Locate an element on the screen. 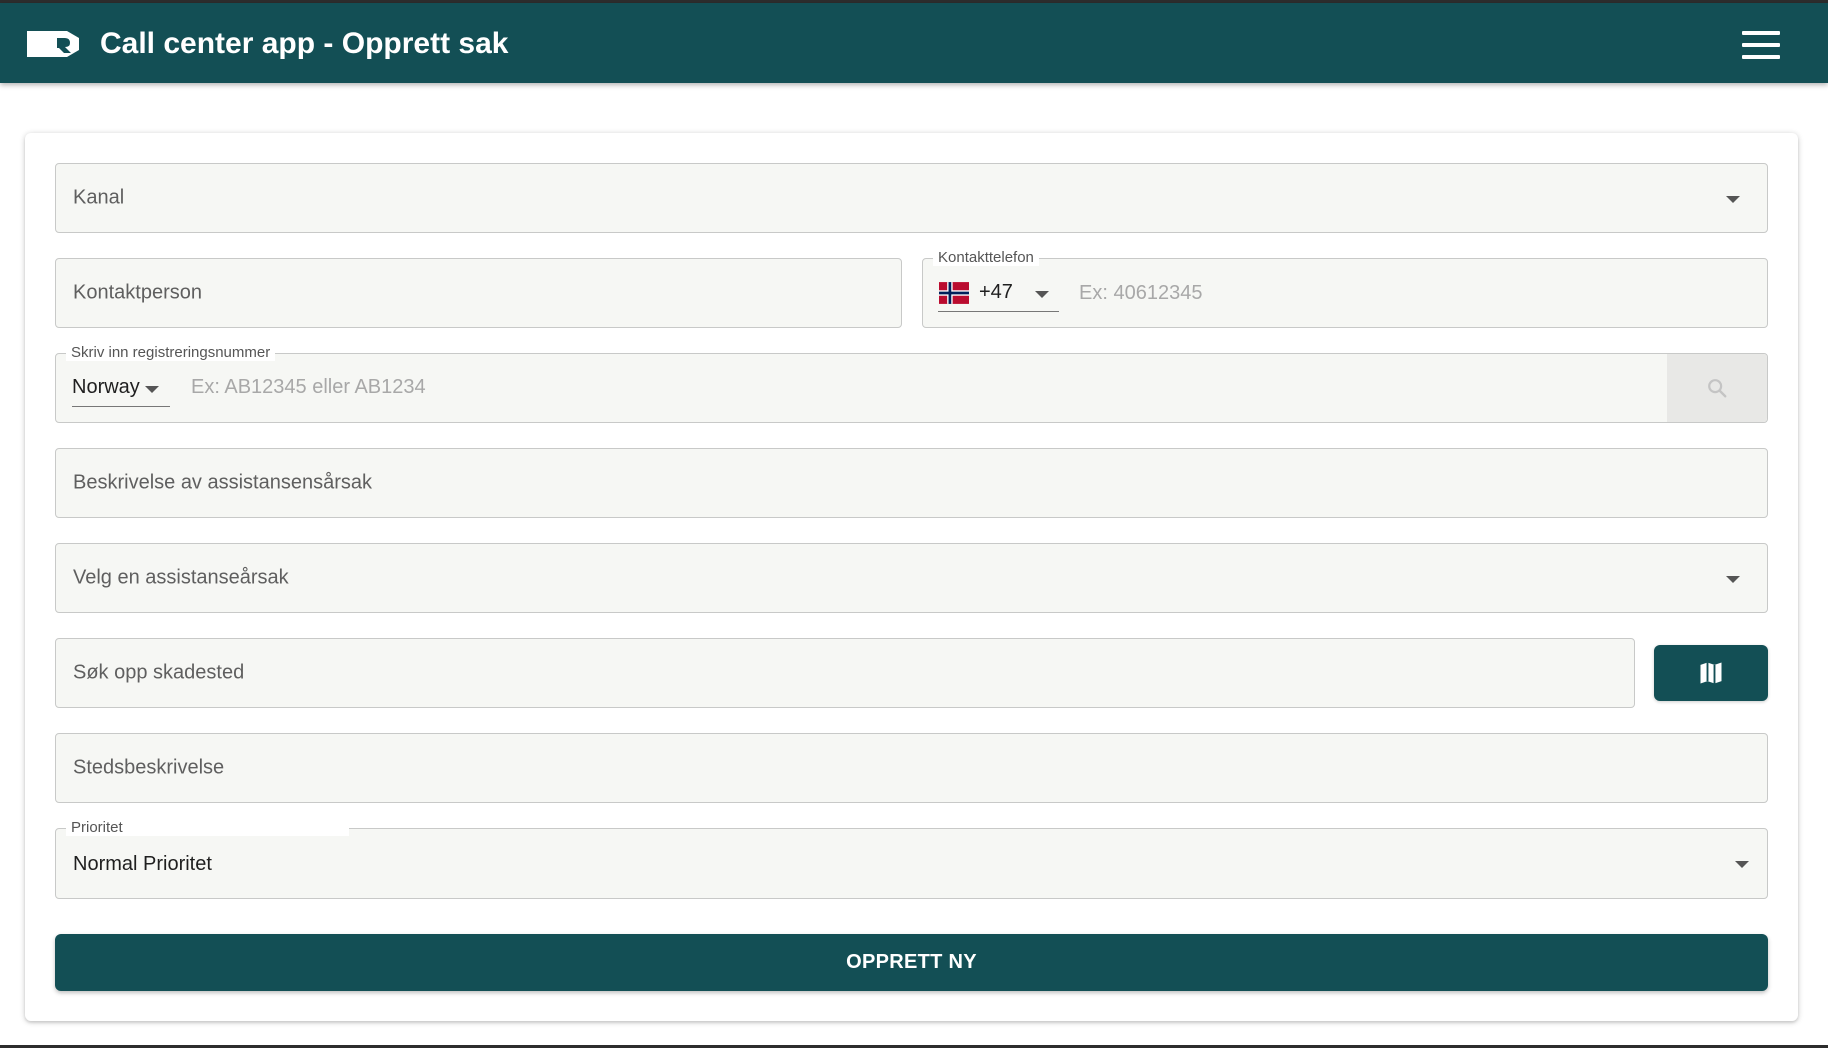 The width and height of the screenshot is (1828, 1048). norway-flag-icon is located at coordinates (954, 293).